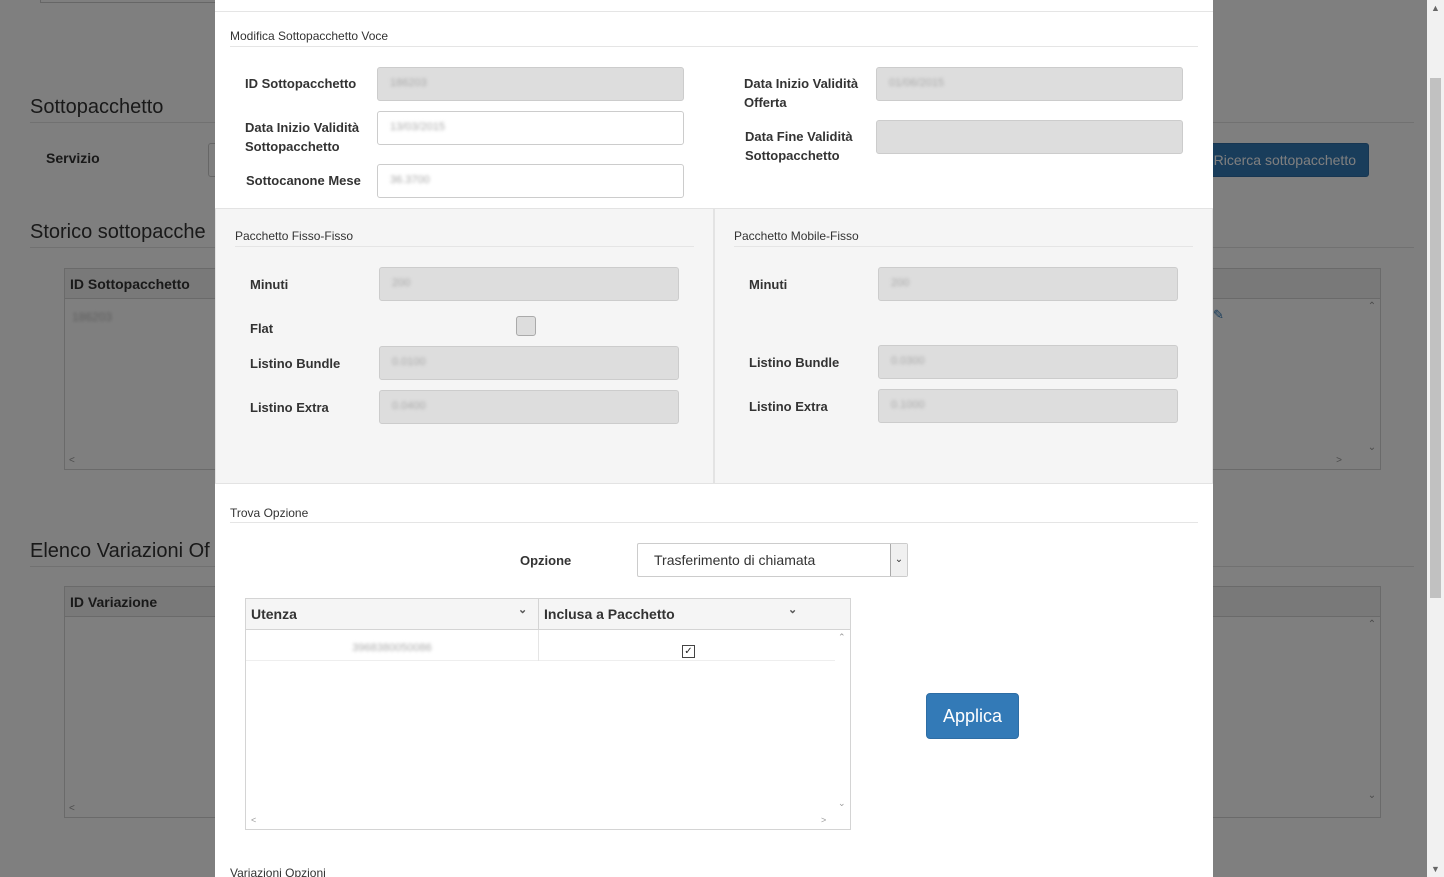 This screenshot has width=1444, height=877. What do you see at coordinates (289, 407) in the screenshot?
I see `fisso-listino-extra-label: Listino Extra` at bounding box center [289, 407].